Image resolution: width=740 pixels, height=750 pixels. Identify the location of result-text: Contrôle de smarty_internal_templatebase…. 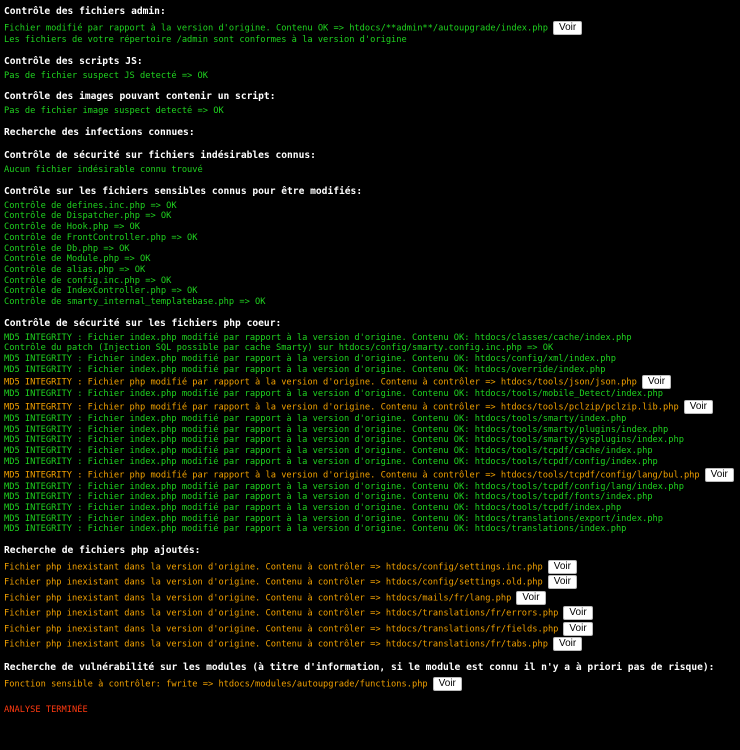
(135, 301).